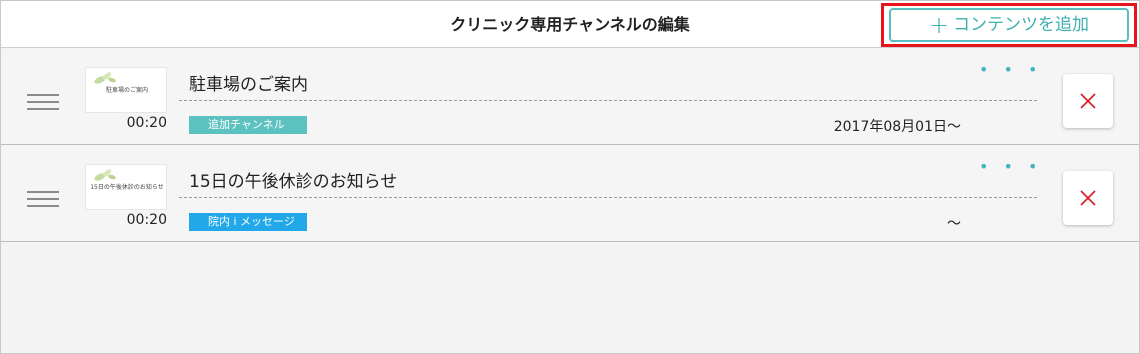 Image resolution: width=1140 pixels, height=354 pixels. I want to click on content-date: 2017年08月01日〜, so click(897, 127).